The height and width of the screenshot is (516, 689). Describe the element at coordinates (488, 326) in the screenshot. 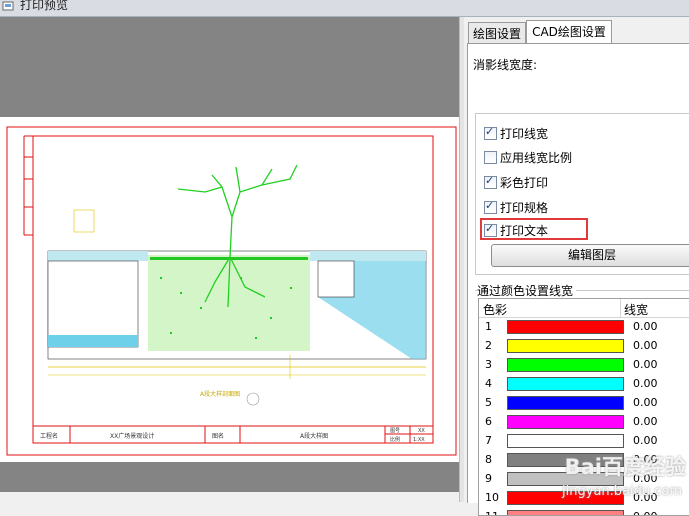

I see `color-index: 1` at that location.